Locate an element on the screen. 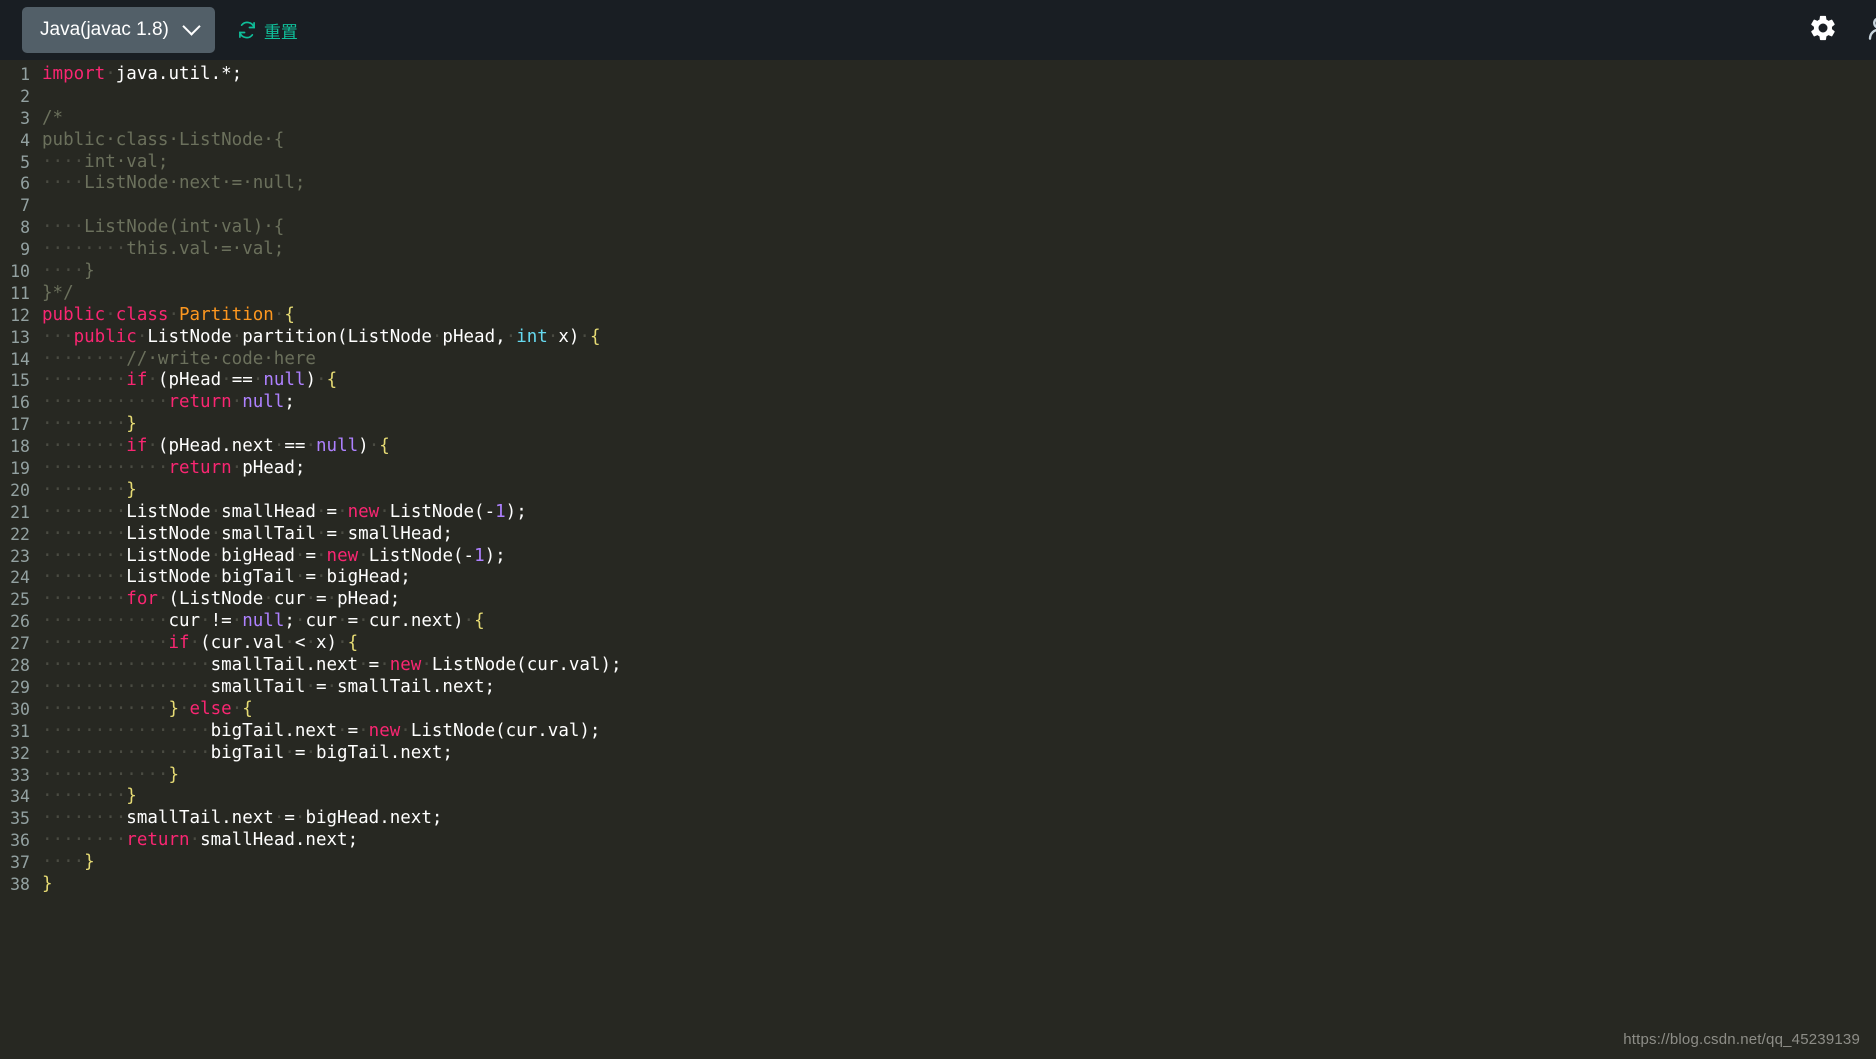 This screenshot has height=1059, width=1876. code-line-content: /* is located at coordinates (46, 119).